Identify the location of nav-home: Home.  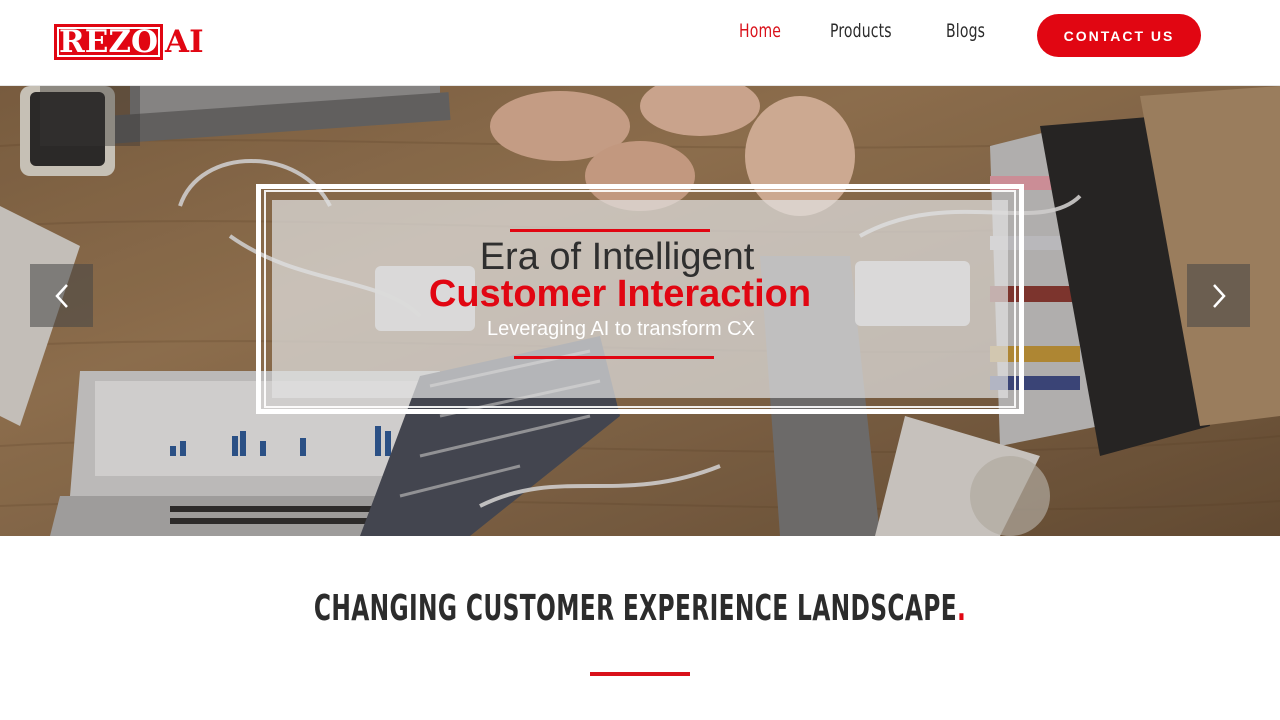
(760, 34).